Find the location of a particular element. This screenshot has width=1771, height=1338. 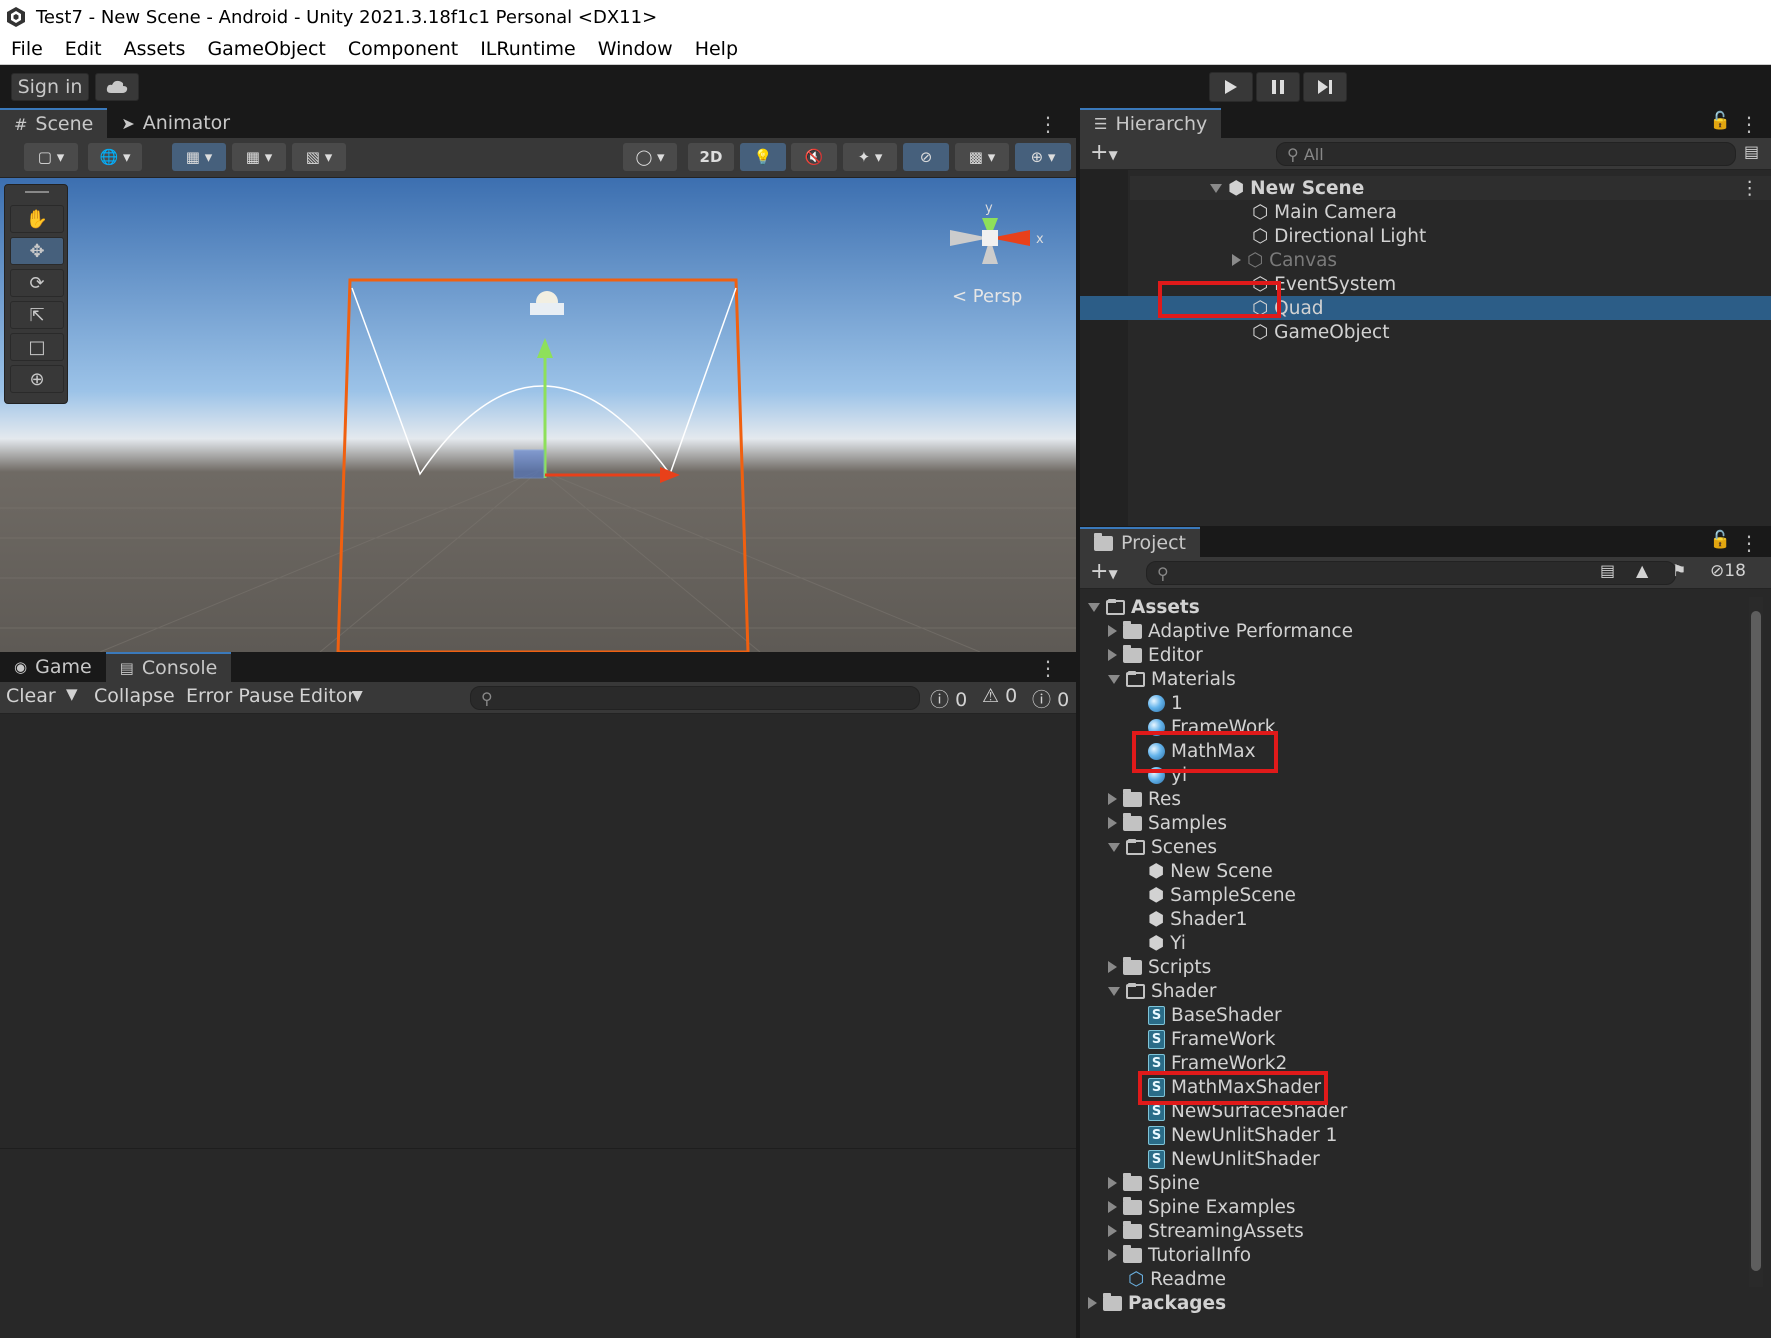

grid-button: ▦ ▾ is located at coordinates (259, 157).